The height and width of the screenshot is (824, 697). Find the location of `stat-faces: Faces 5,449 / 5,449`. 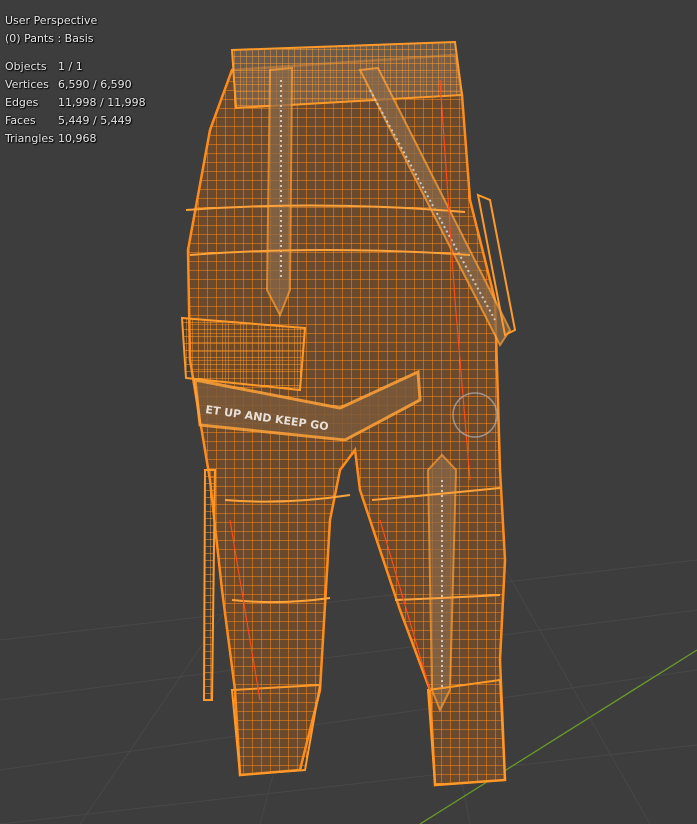

stat-faces: Faces 5,449 / 5,449 is located at coordinates (68, 120).